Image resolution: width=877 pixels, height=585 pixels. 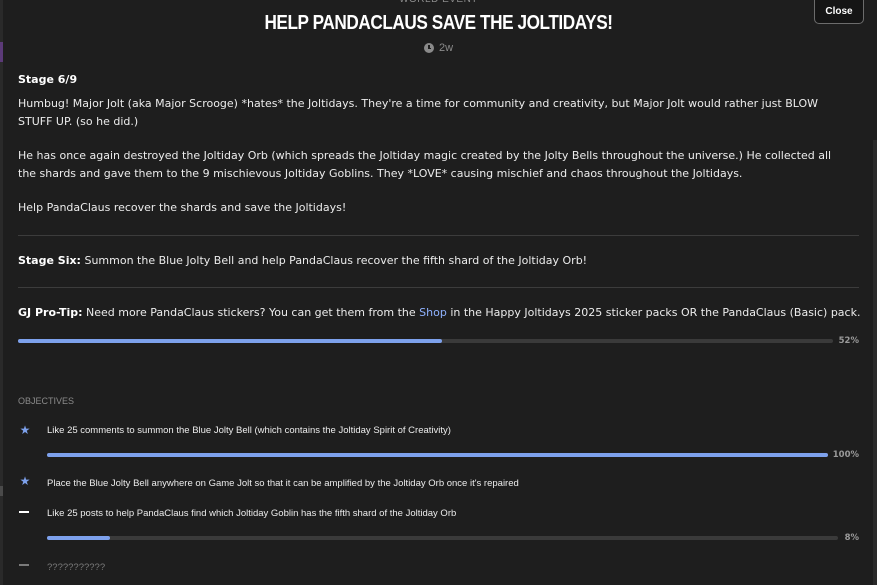 I want to click on timestamp-text: 2w, so click(x=446, y=48).